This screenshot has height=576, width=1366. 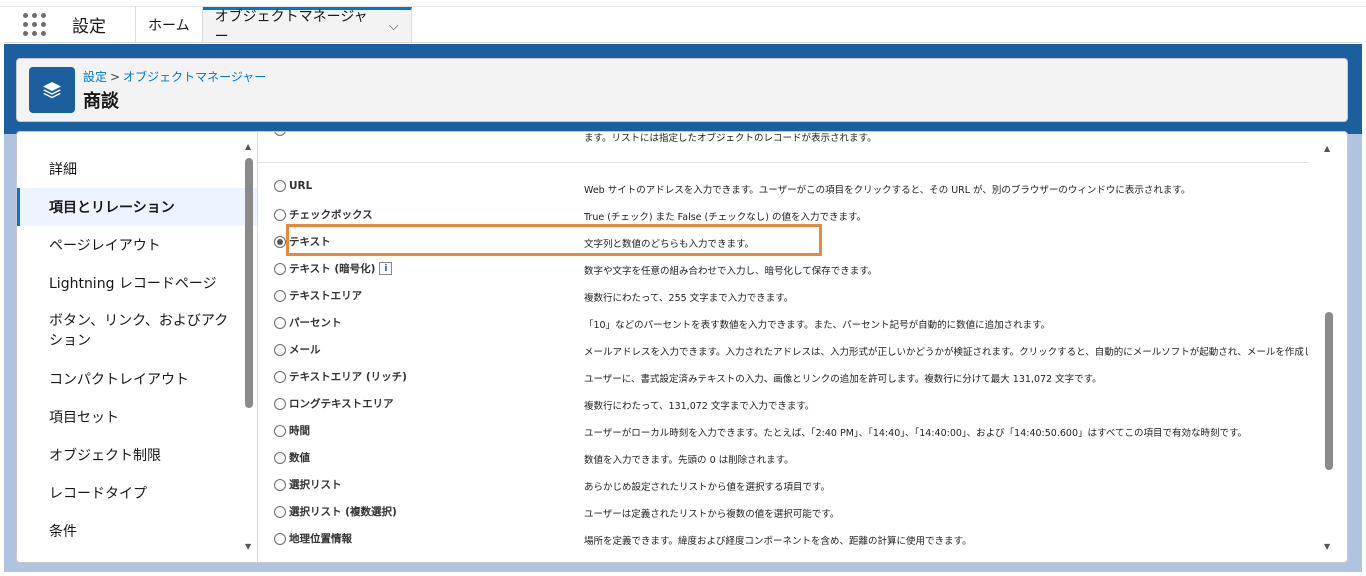 I want to click on radio-button-selected, so click(x=280, y=241).